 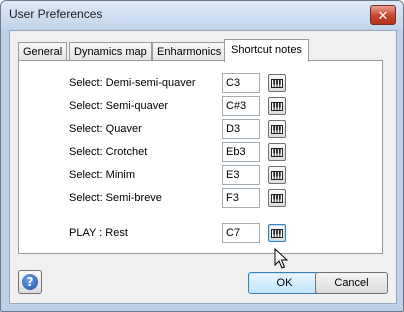 I want to click on note-input-demi-semi-quaver, so click(x=241, y=83).